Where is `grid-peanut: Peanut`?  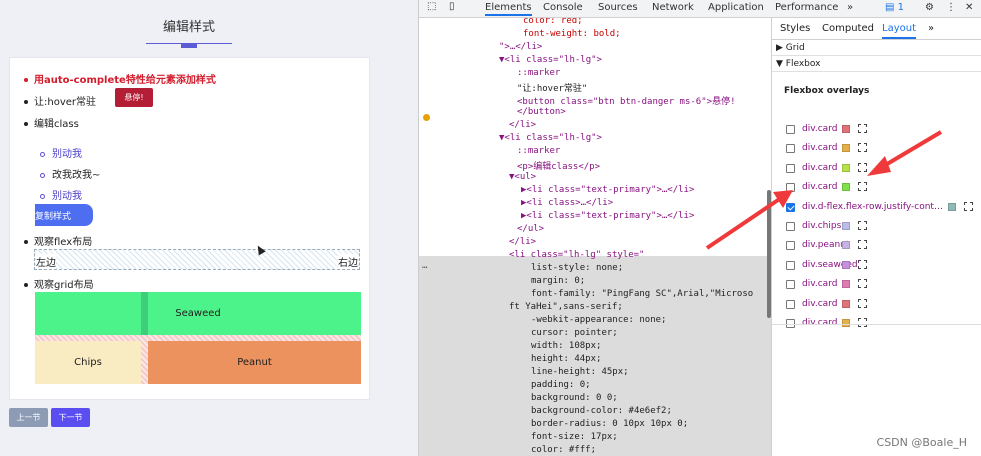 grid-peanut: Peanut is located at coordinates (254, 362).